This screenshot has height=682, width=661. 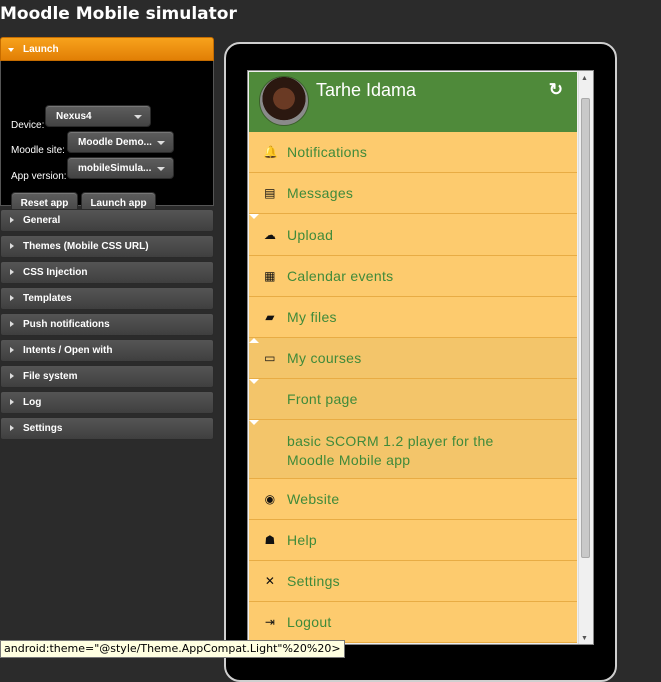 What do you see at coordinates (42, 220) in the screenshot?
I see `section-label: General` at bounding box center [42, 220].